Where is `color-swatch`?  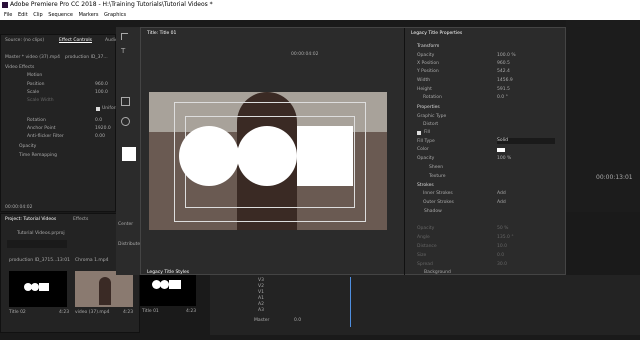 color-swatch is located at coordinates (129, 154).